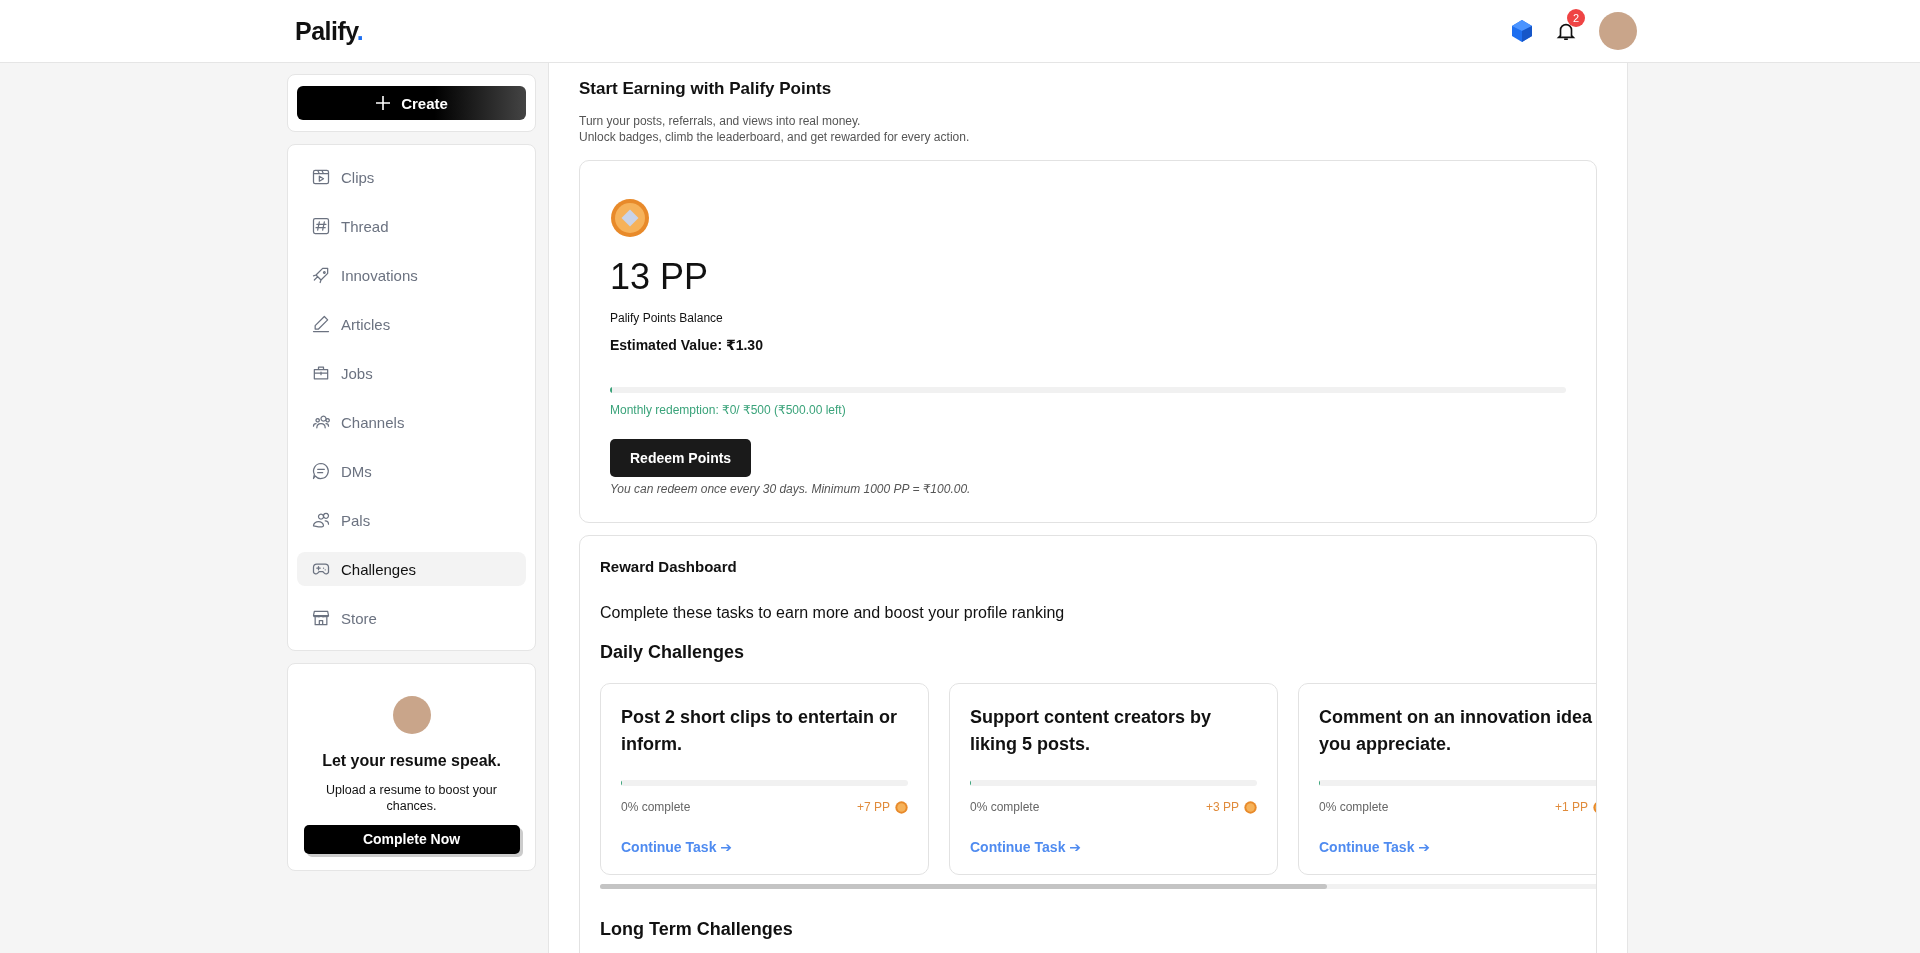  I want to click on redemption-text: Monthly redemption: ₹0/ ₹500 (₹500.00 left), so click(728, 410).